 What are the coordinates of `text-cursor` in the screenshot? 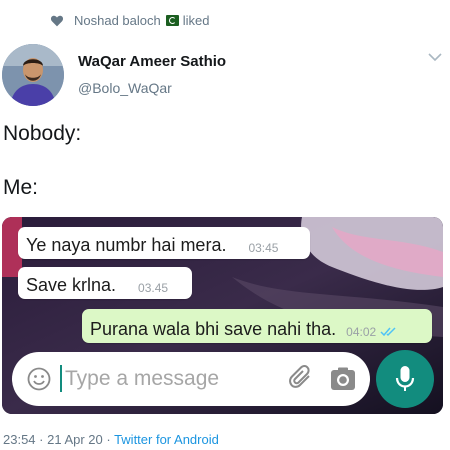 It's located at (61, 378).